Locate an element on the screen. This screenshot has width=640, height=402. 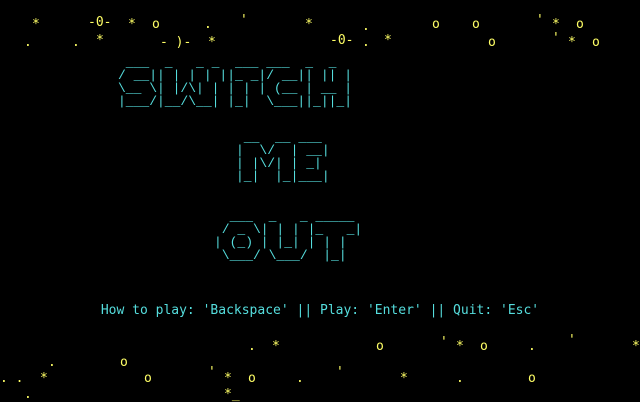
star: *_ is located at coordinates (232, 394).